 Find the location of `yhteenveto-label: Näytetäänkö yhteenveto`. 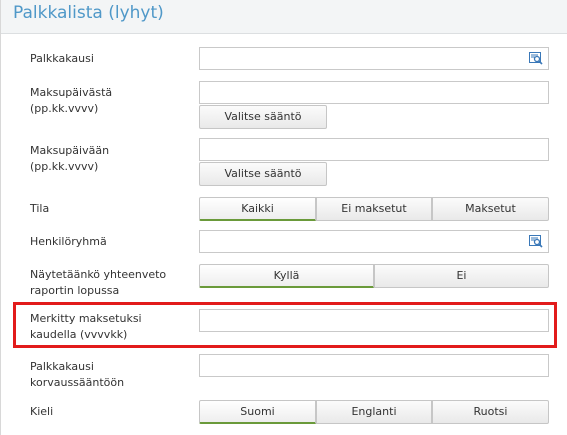

yhteenveto-label: Näytetäänkö yhteenveto is located at coordinates (98, 274).